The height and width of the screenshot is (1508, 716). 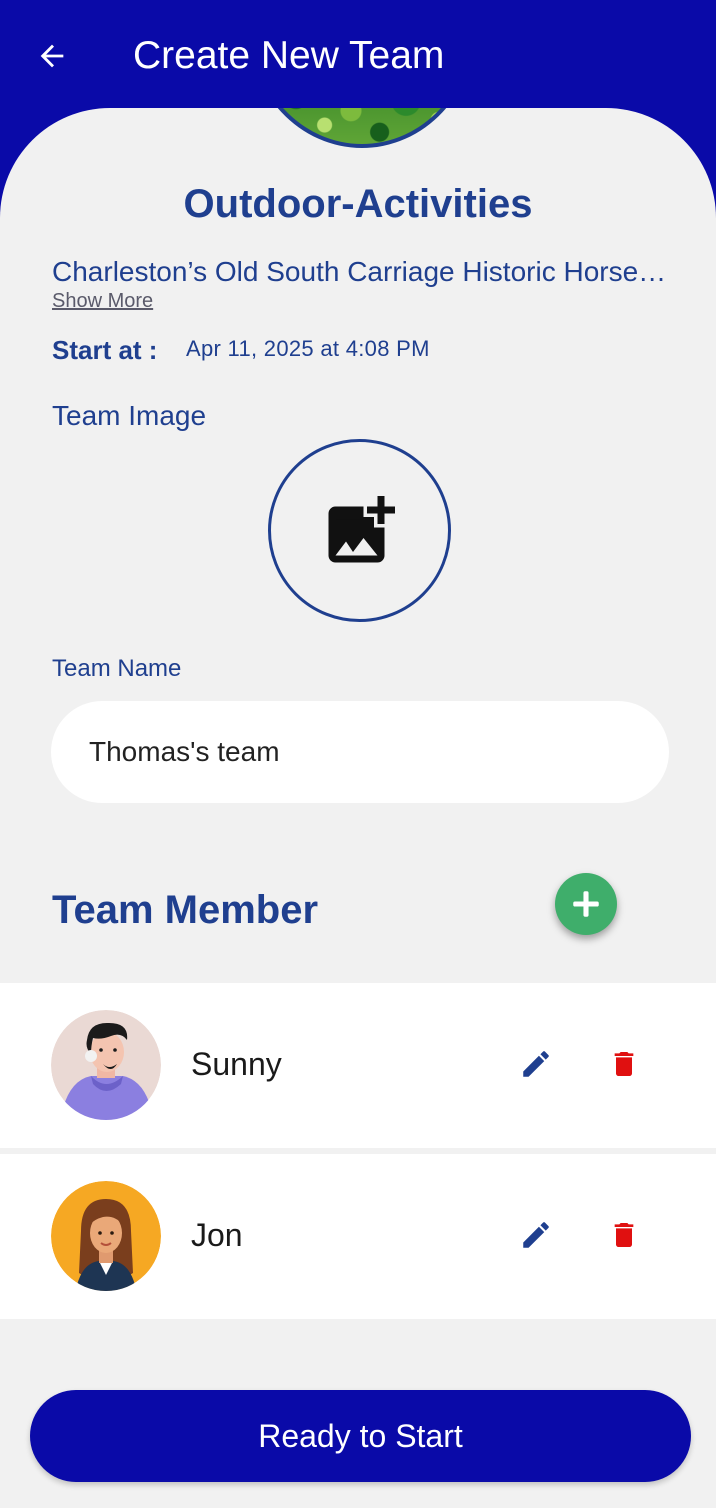 I want to click on arrow-left-icon, so click(x=52, y=56).